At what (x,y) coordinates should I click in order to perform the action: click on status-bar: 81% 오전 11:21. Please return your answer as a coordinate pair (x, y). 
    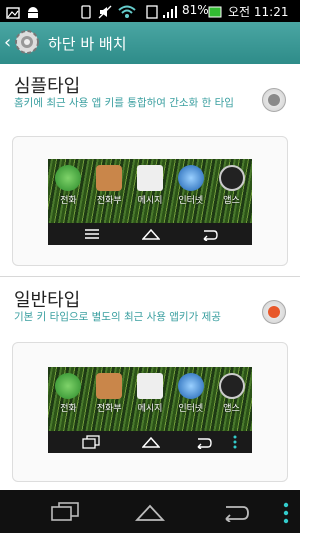
    Looking at the image, I should click on (150, 11).